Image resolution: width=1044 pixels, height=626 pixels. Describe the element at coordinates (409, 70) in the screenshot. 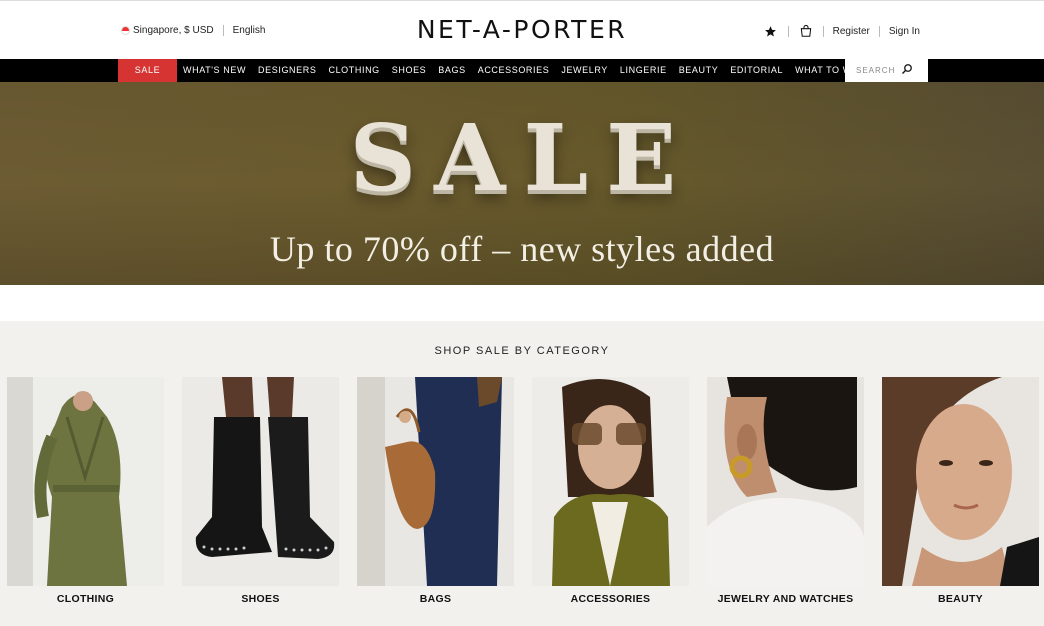

I see `nav-item-shoes: SHOES` at that location.